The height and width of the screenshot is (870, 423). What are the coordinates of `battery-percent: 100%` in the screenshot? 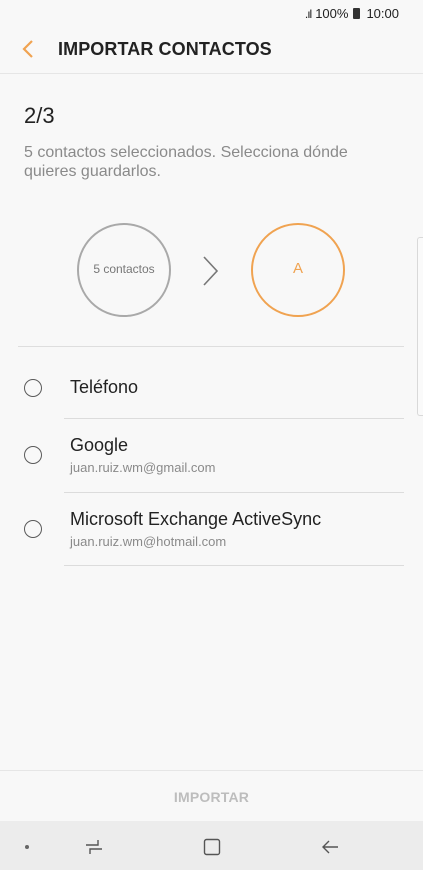 It's located at (332, 13).